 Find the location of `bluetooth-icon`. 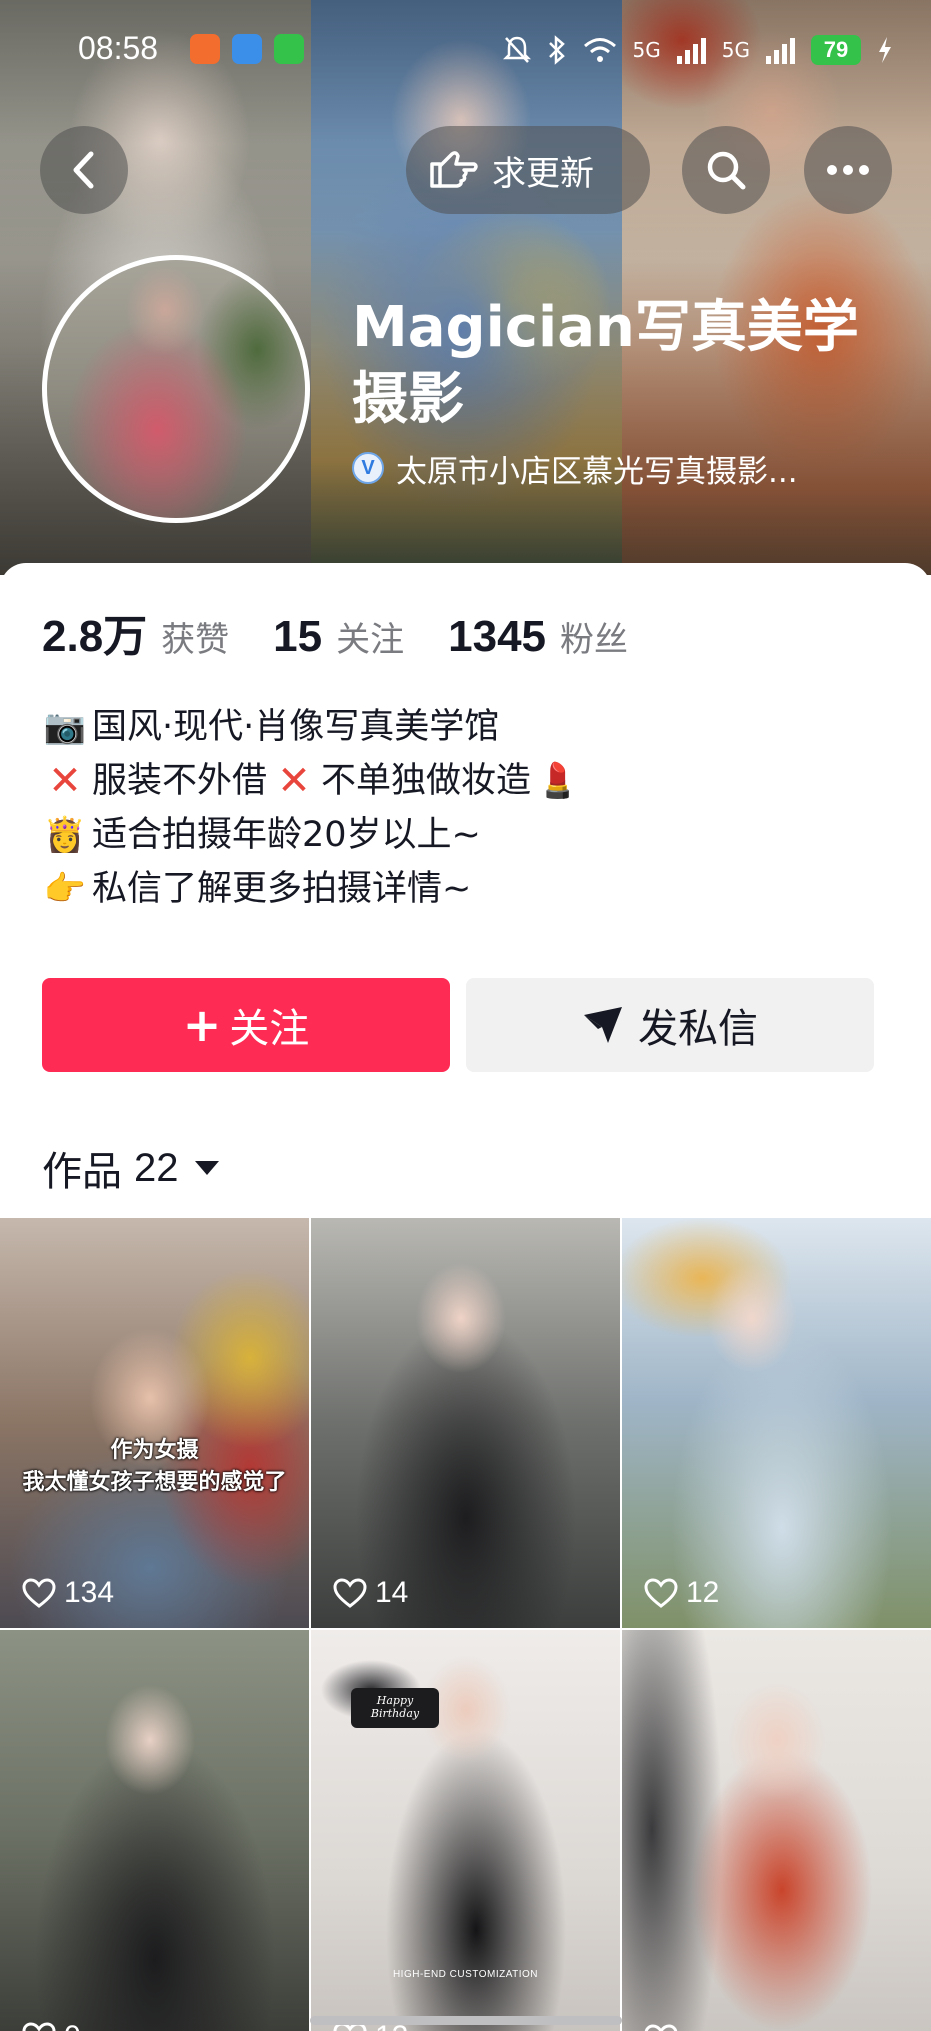

bluetooth-icon is located at coordinates (556, 50).